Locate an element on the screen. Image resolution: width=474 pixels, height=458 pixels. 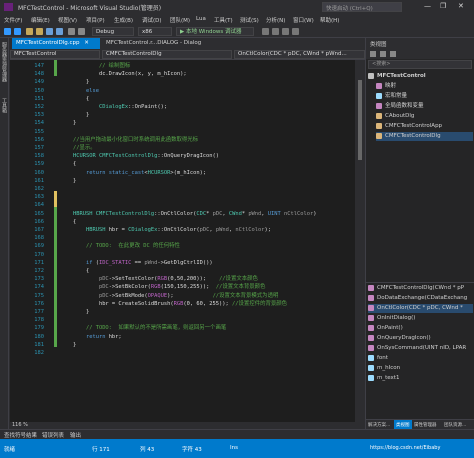
bookmark-icon is located at coordinates (275, 31).